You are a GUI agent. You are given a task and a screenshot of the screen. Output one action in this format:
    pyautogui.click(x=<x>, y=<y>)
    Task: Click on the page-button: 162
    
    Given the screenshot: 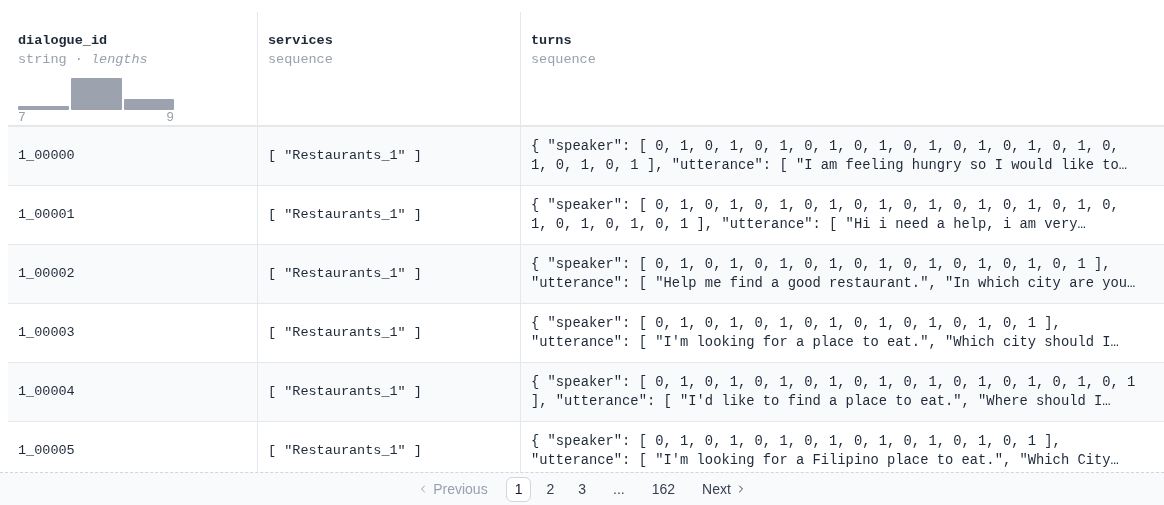 What is the action you would take?
    pyautogui.click(x=663, y=489)
    